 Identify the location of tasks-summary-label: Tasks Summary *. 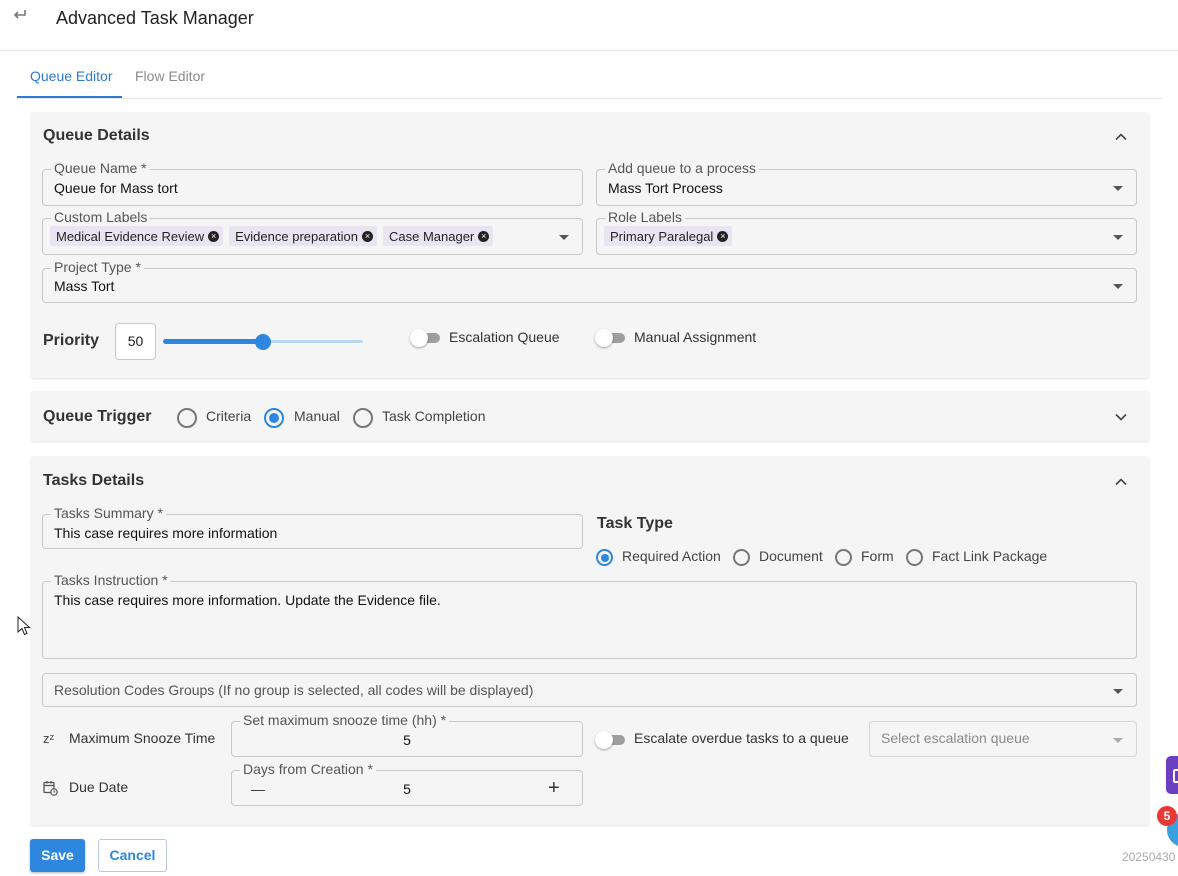
(108, 513).